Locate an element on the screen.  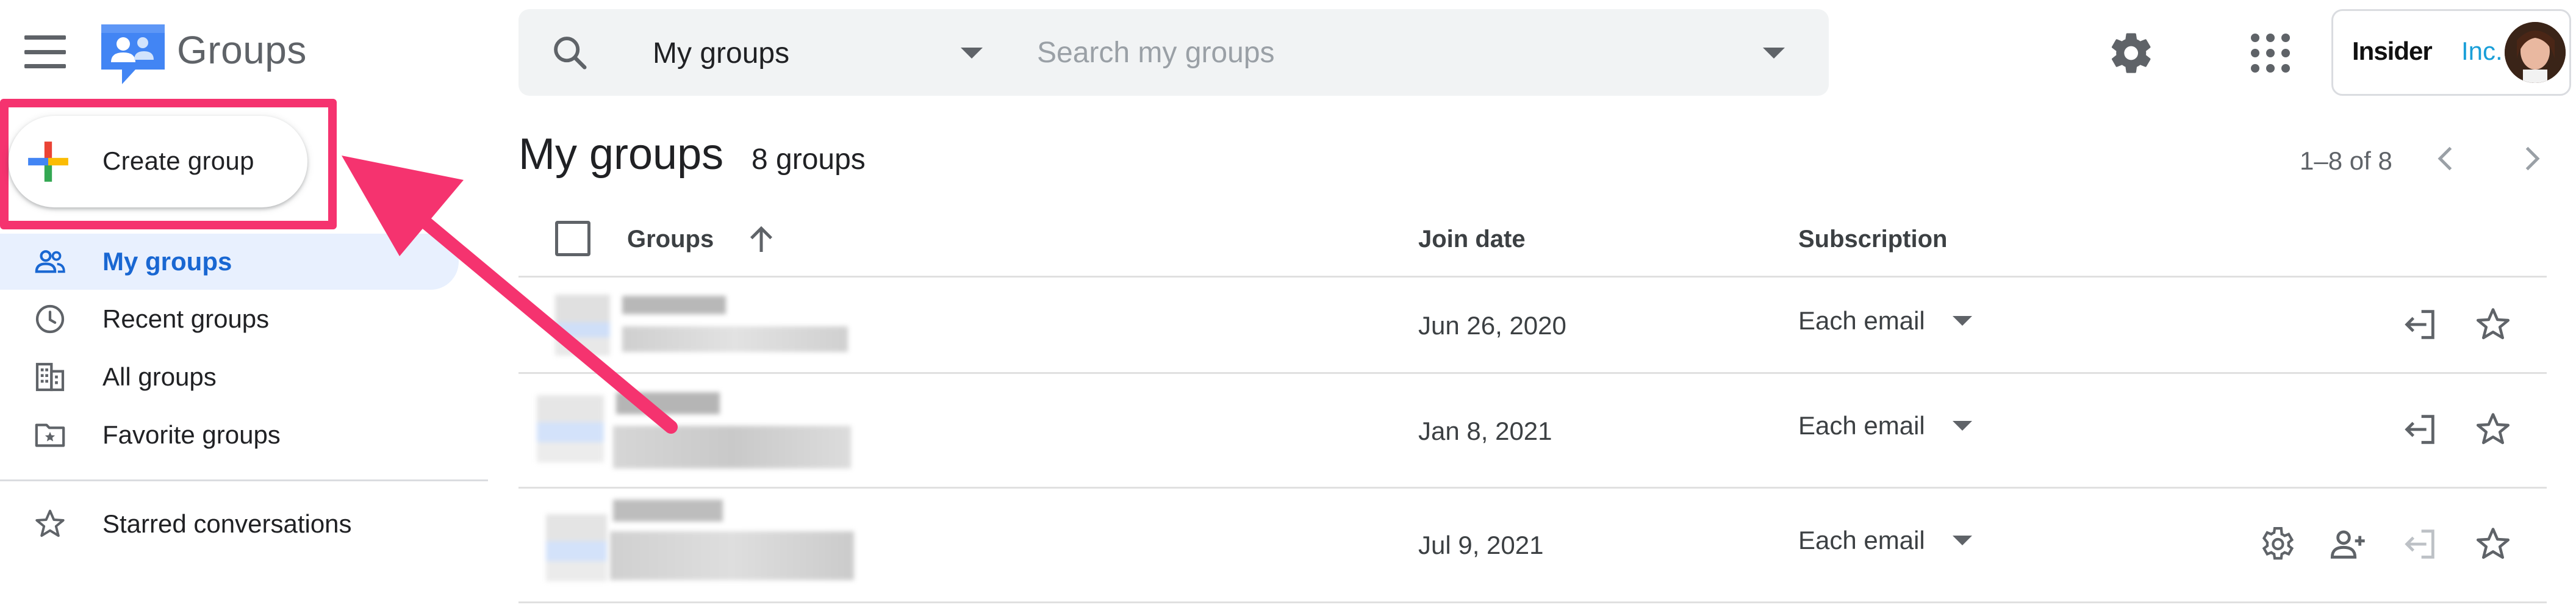
sort-ascending-arrow-icon is located at coordinates (761, 240).